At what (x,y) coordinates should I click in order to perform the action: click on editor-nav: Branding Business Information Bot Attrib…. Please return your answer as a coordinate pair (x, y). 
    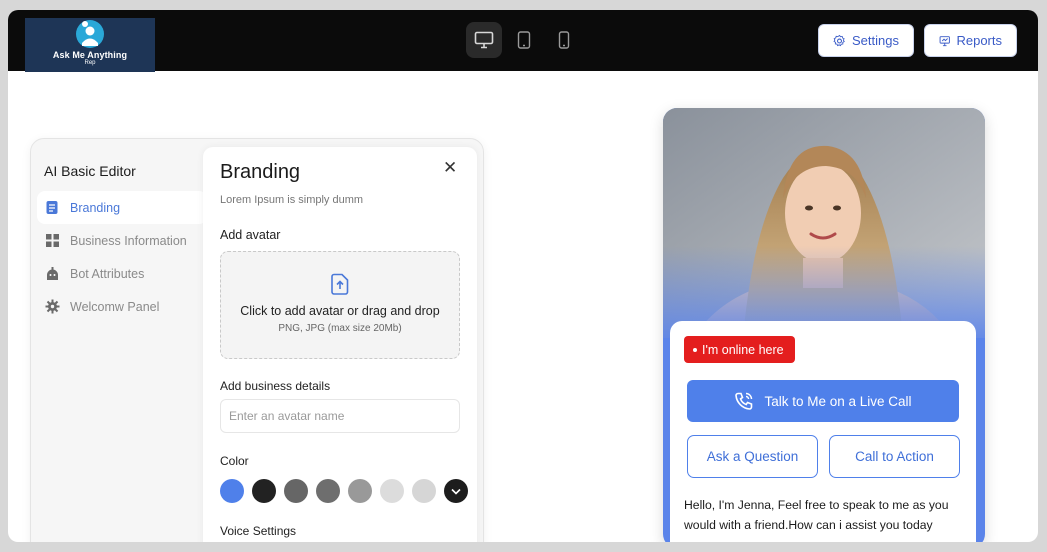
    Looking at the image, I should click on (122, 257).